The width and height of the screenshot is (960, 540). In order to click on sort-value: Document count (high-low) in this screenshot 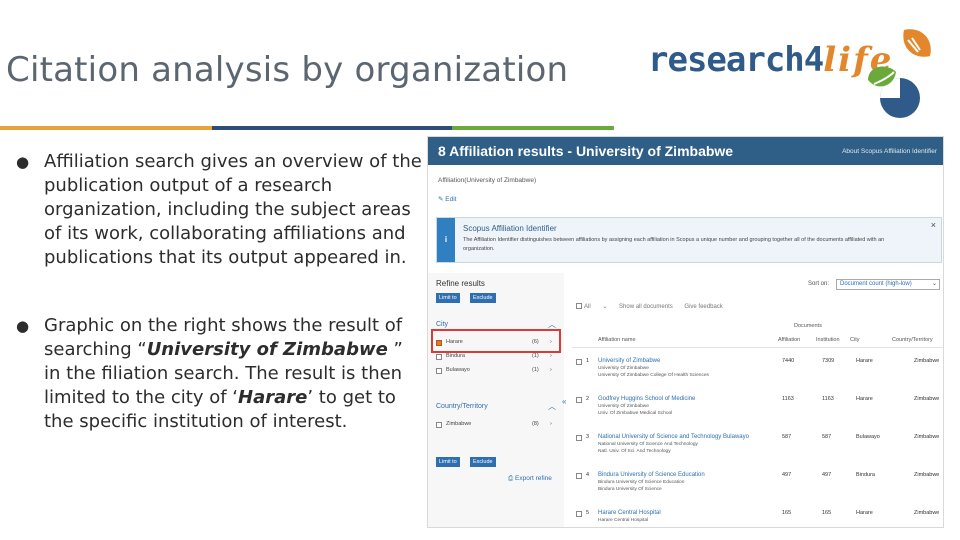, I will do `click(876, 284)`.